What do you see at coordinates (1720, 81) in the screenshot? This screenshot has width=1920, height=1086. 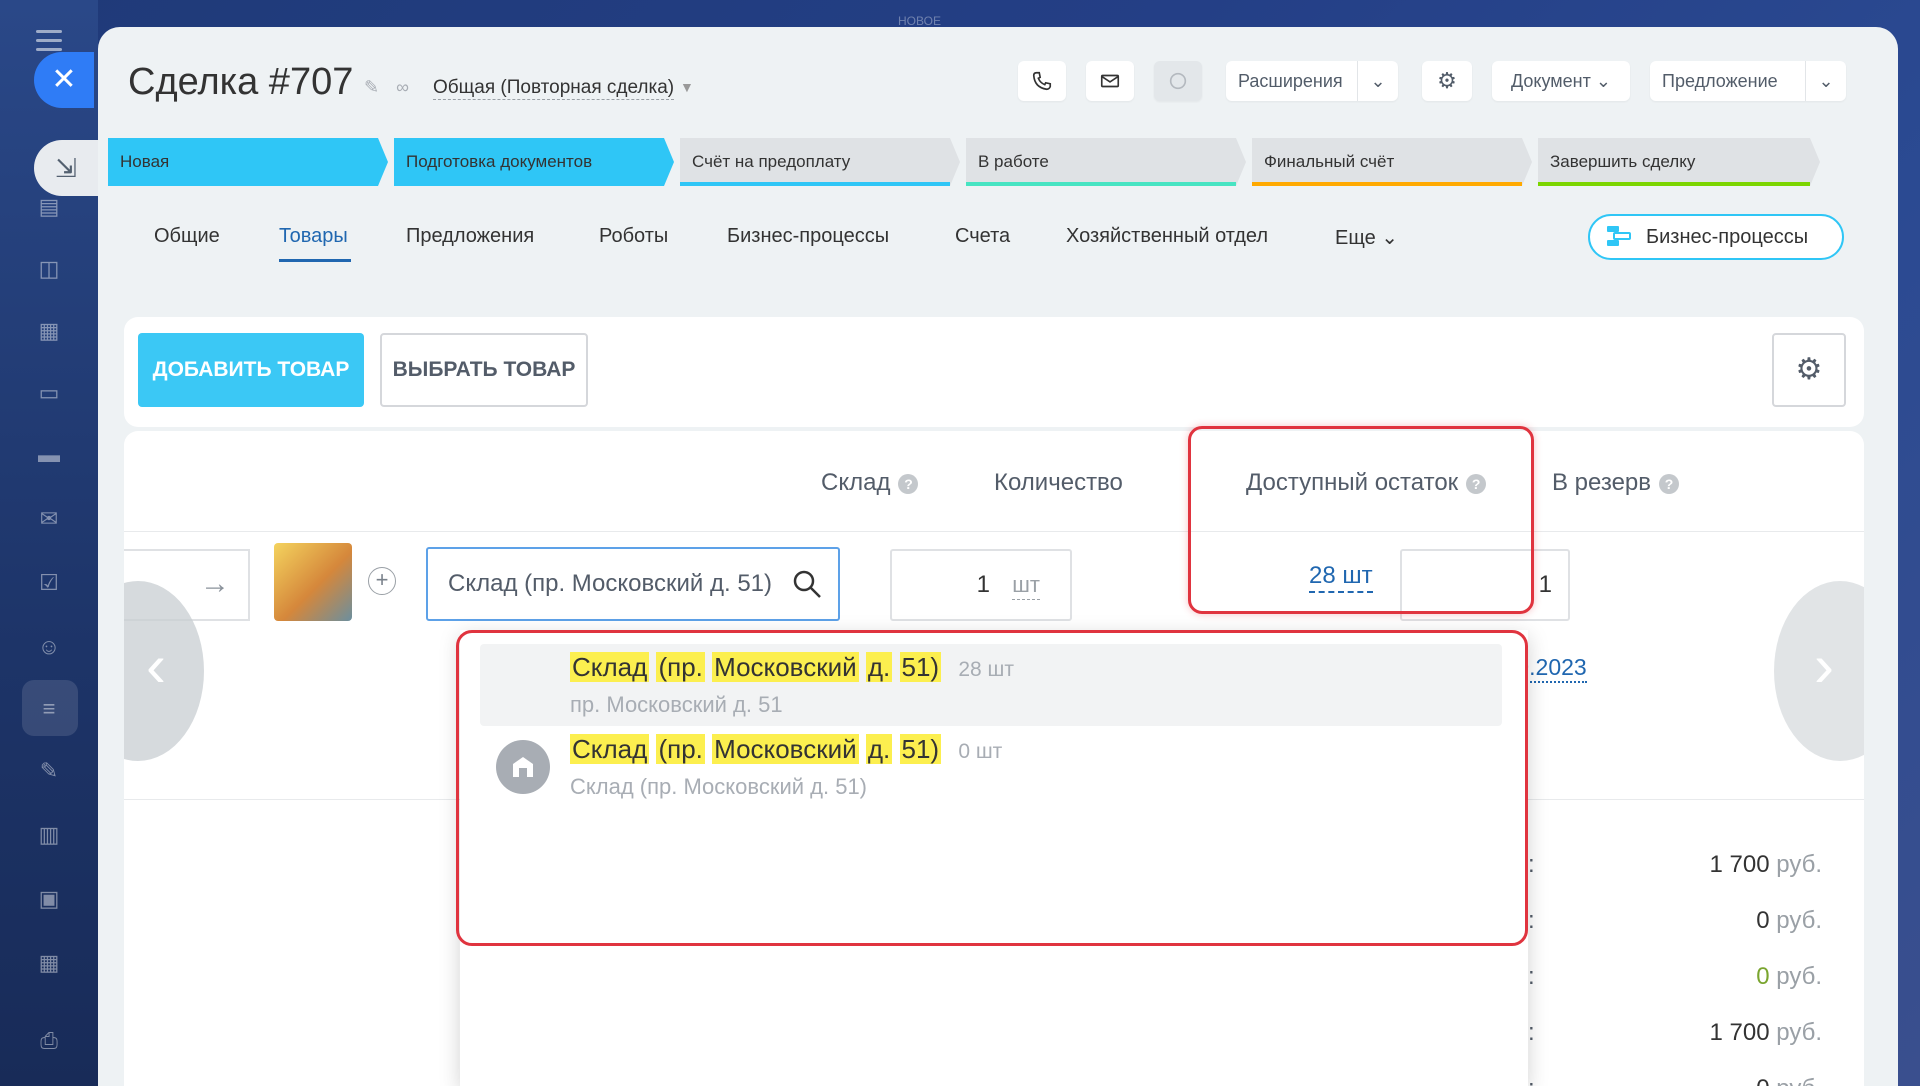 I see `offer-label: Предложение` at bounding box center [1720, 81].